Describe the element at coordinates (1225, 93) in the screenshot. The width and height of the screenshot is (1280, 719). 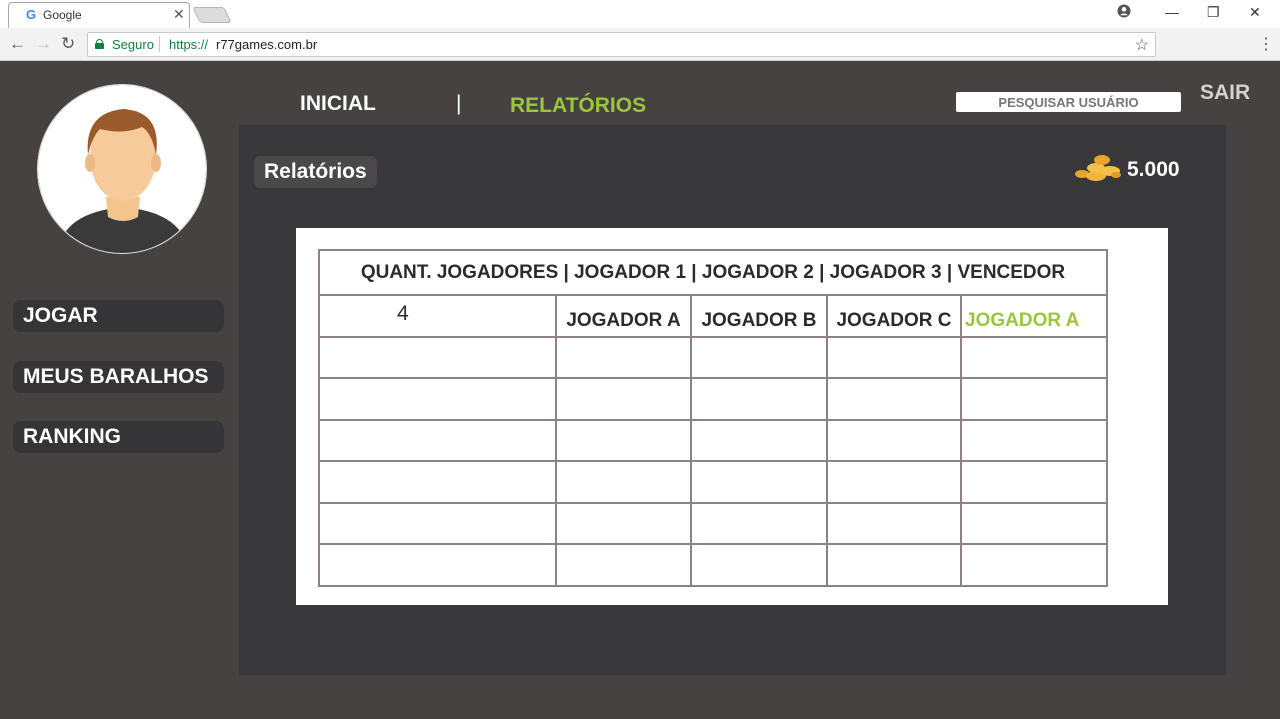
I see `logout-link: SAIR` at that location.